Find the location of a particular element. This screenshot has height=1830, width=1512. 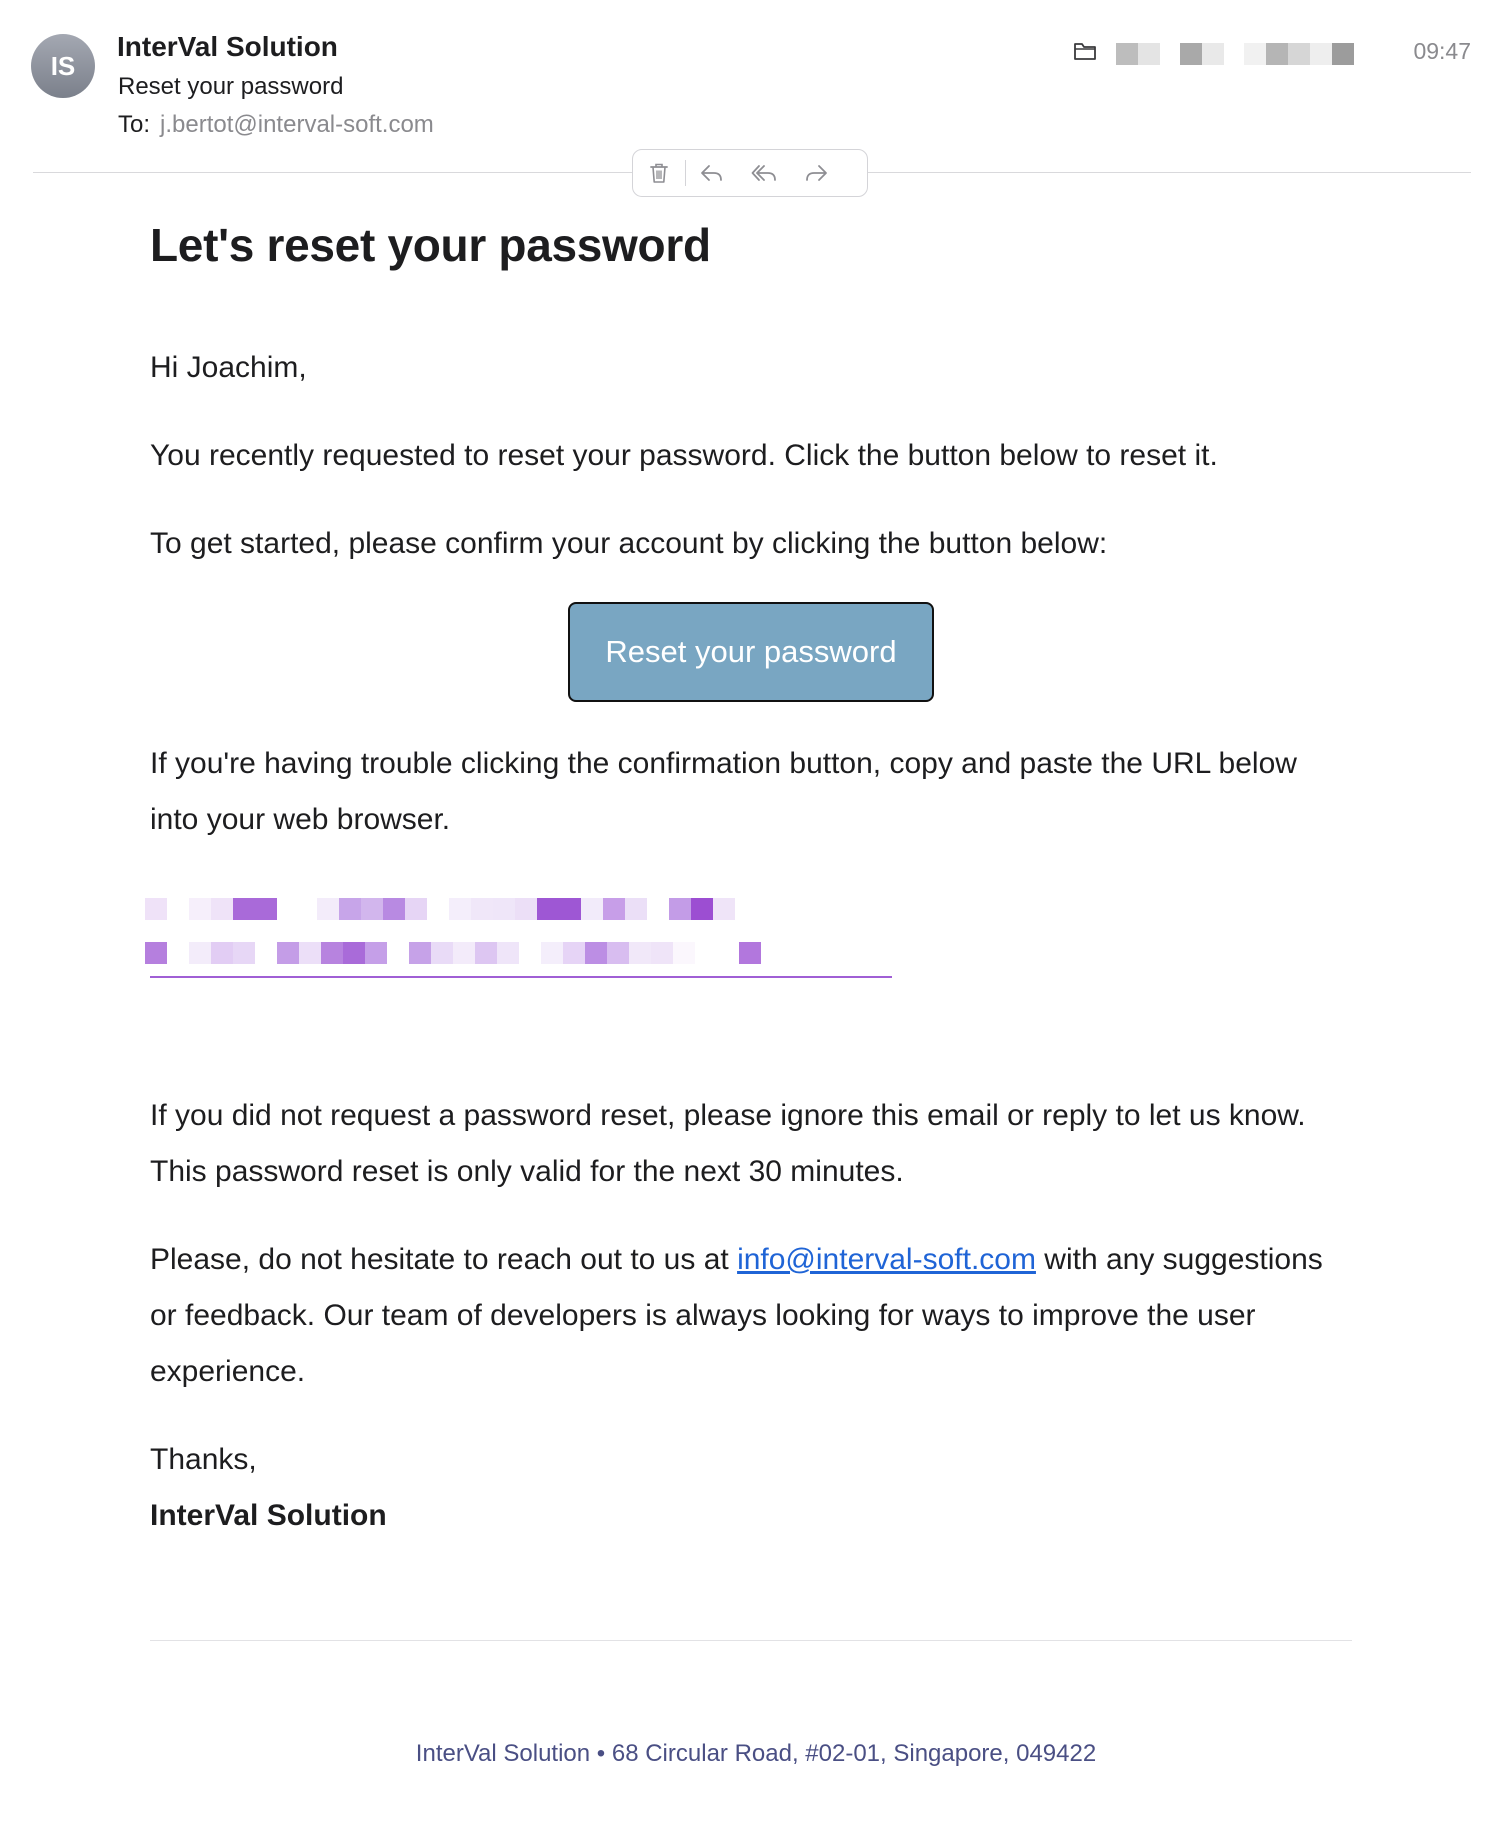

greeting: Hi Joachim, is located at coordinates (228, 367).